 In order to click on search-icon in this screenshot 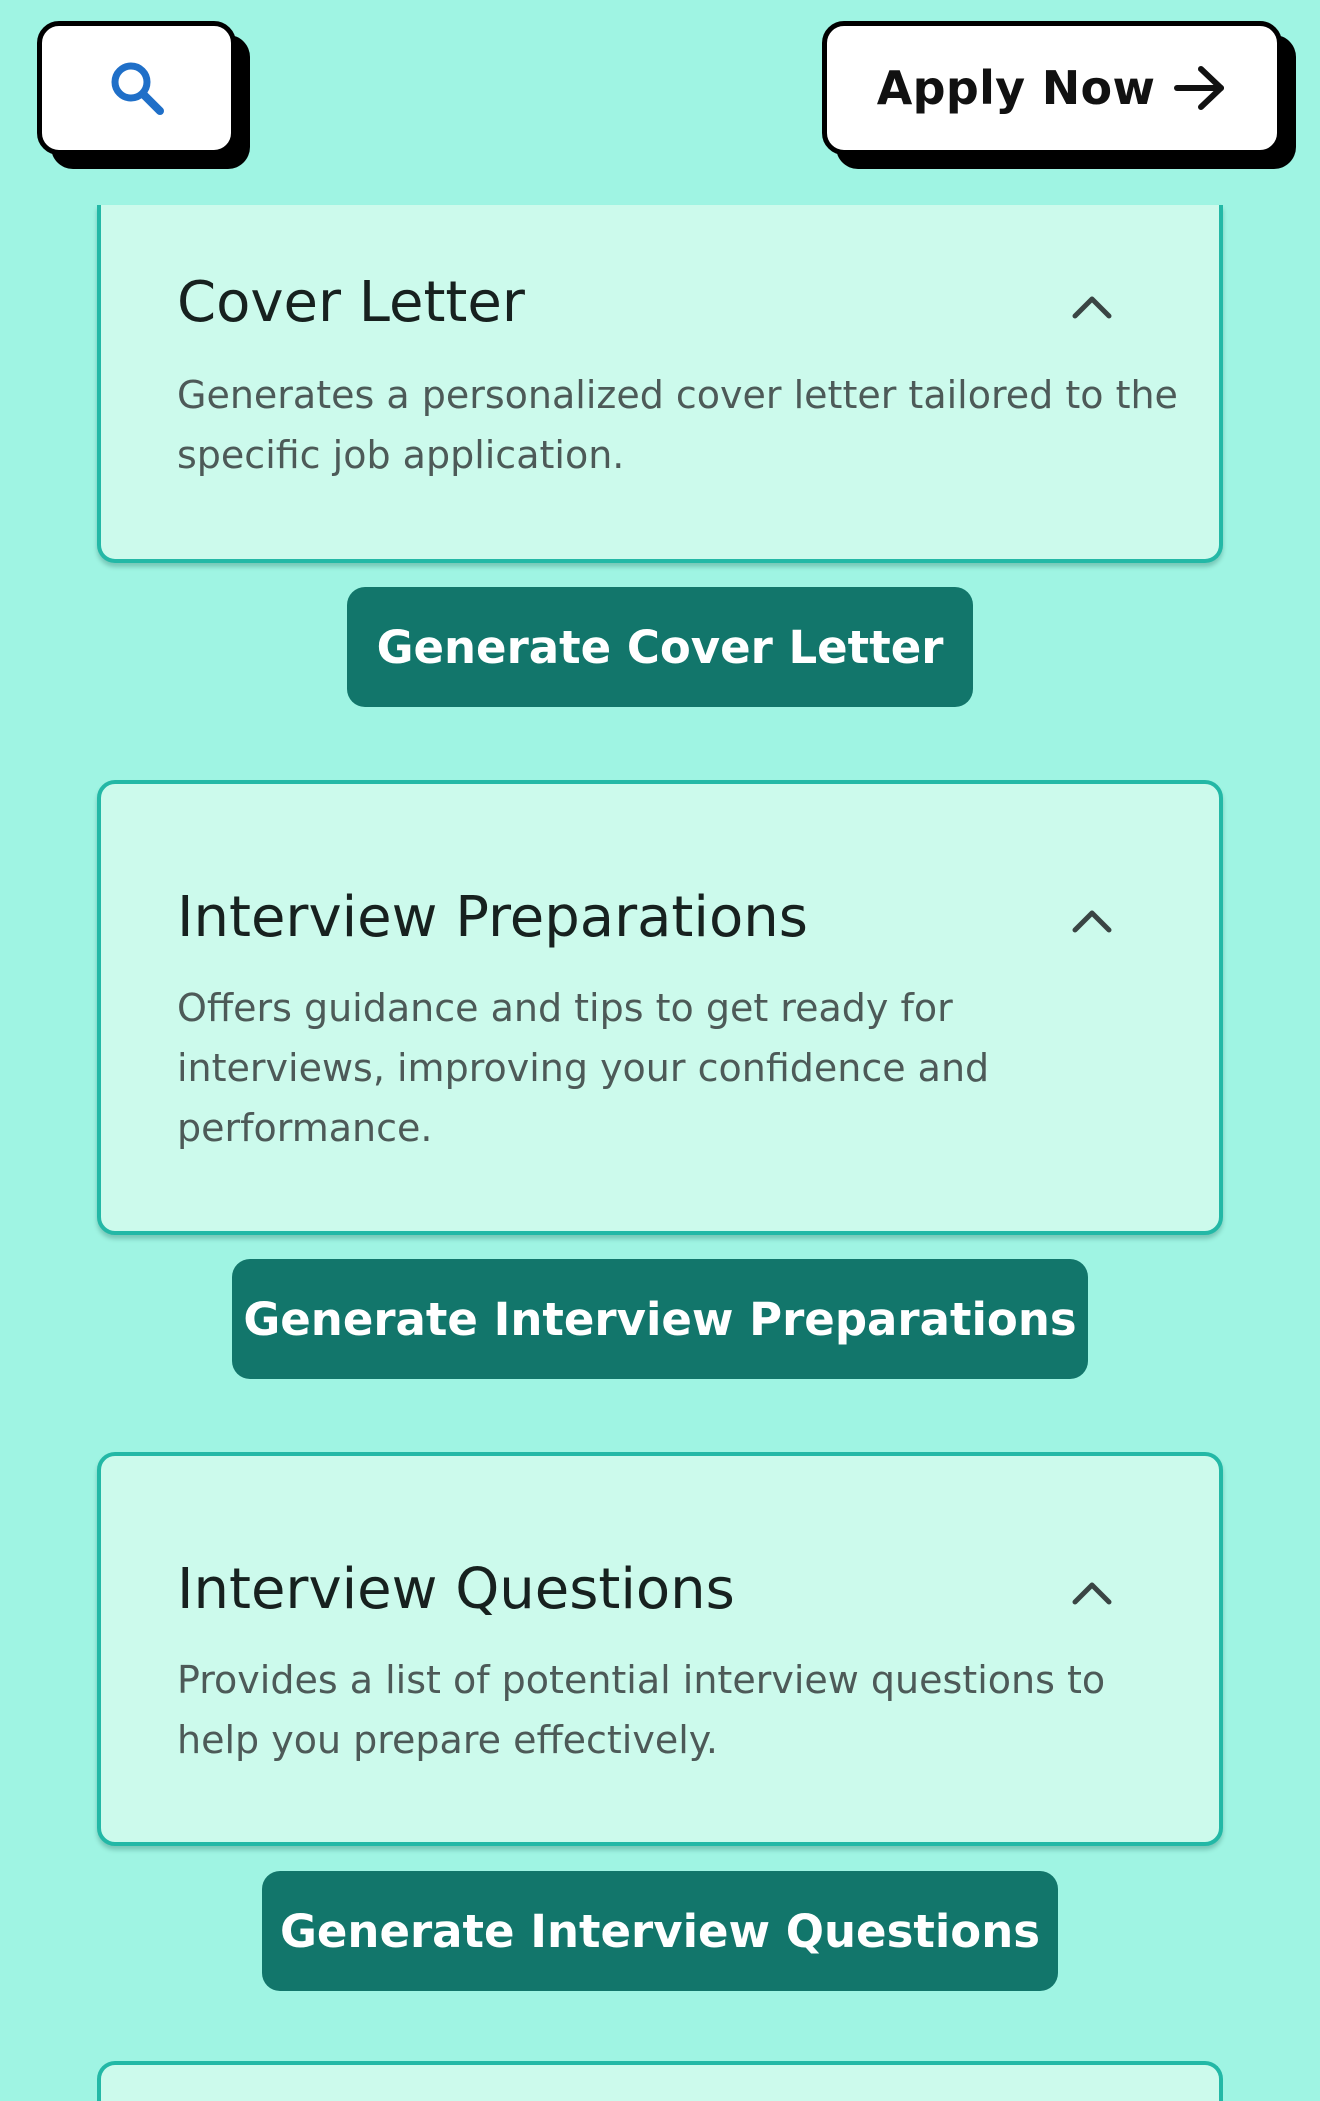, I will do `click(137, 88)`.